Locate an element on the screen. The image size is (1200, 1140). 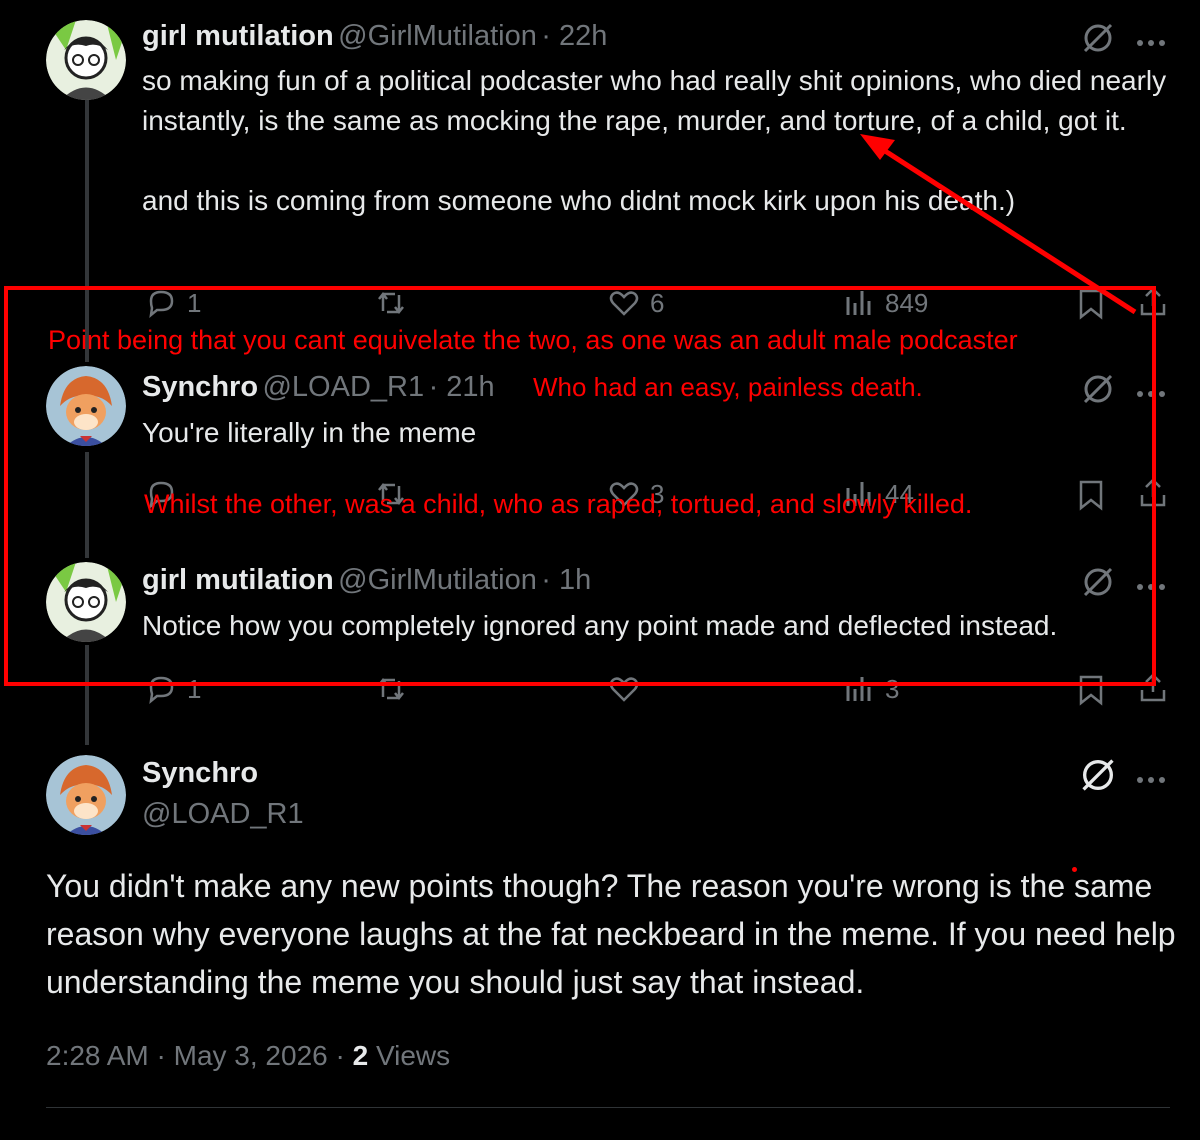
views-count: 2 is located at coordinates (360, 1055).